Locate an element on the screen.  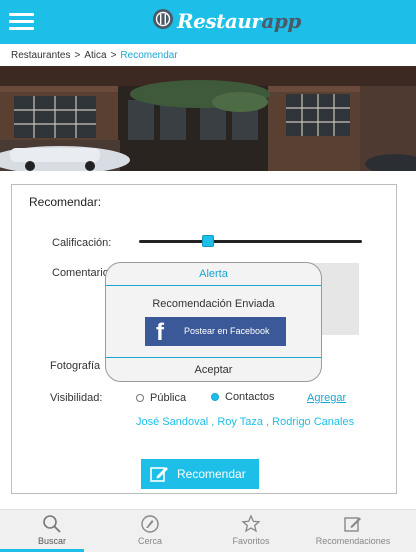
visibility-option-contactos: Contactos is located at coordinates (243, 397).